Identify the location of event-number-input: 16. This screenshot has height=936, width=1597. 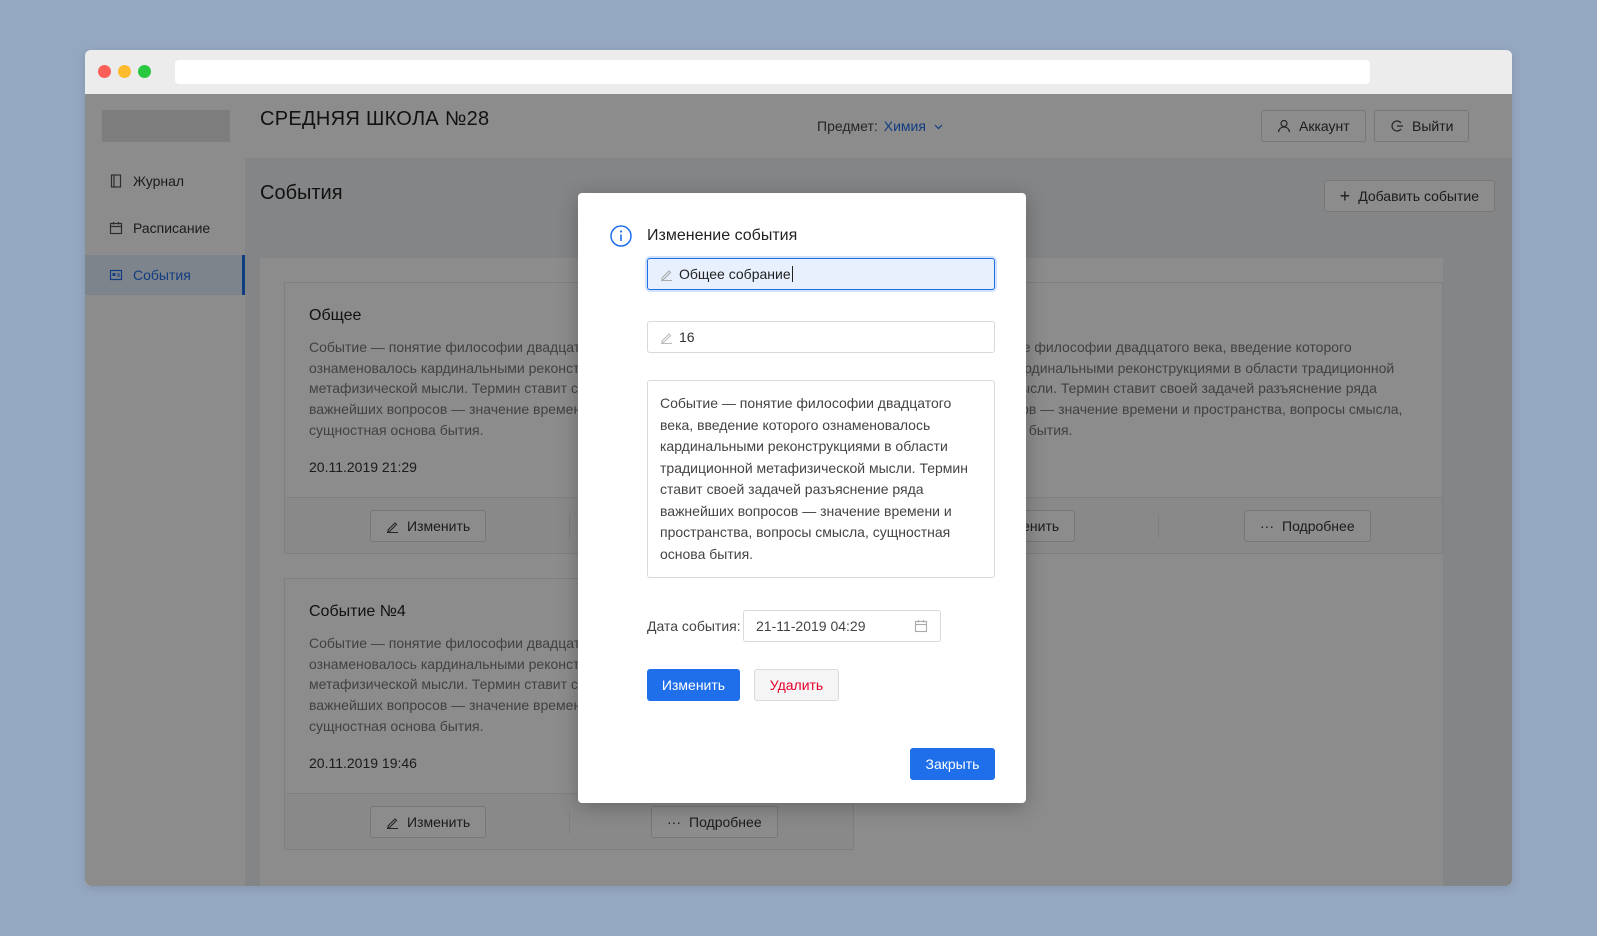
(821, 337).